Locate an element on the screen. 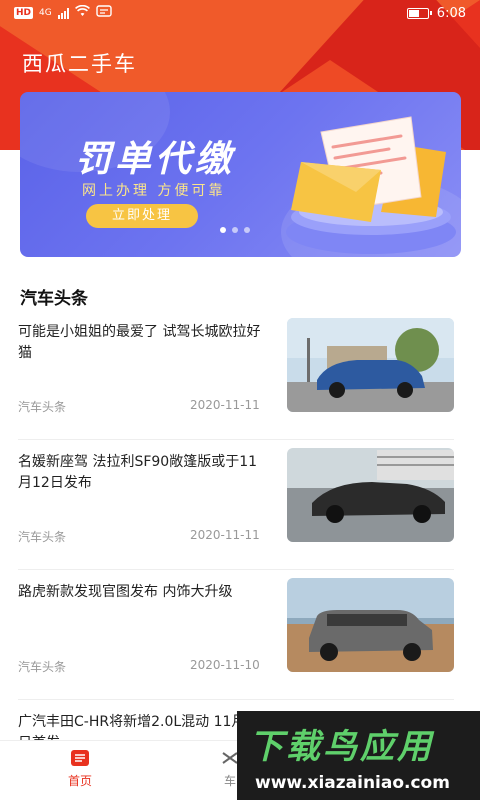 The height and width of the screenshot is (800, 480). news-item: 可能是小姐姐的最爱了 试驾长城欧拉好猫 汽车头条 2020-11-11 is located at coordinates (236, 379).